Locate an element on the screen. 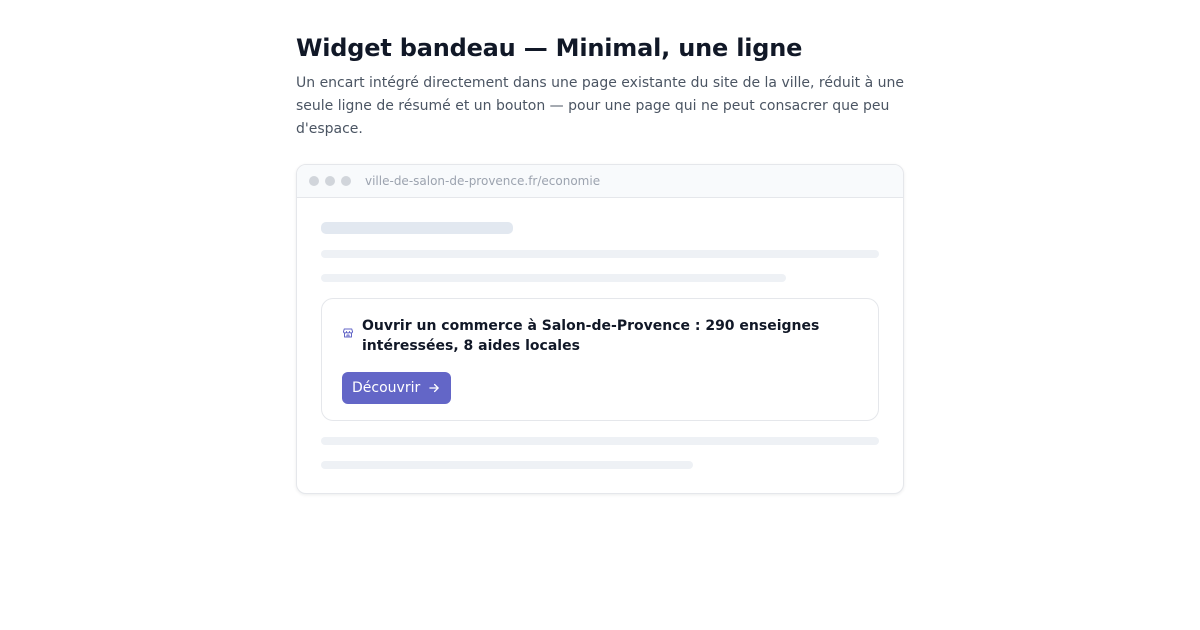  page-title: Widget bandeau — Minimal, une ligne is located at coordinates (549, 48).